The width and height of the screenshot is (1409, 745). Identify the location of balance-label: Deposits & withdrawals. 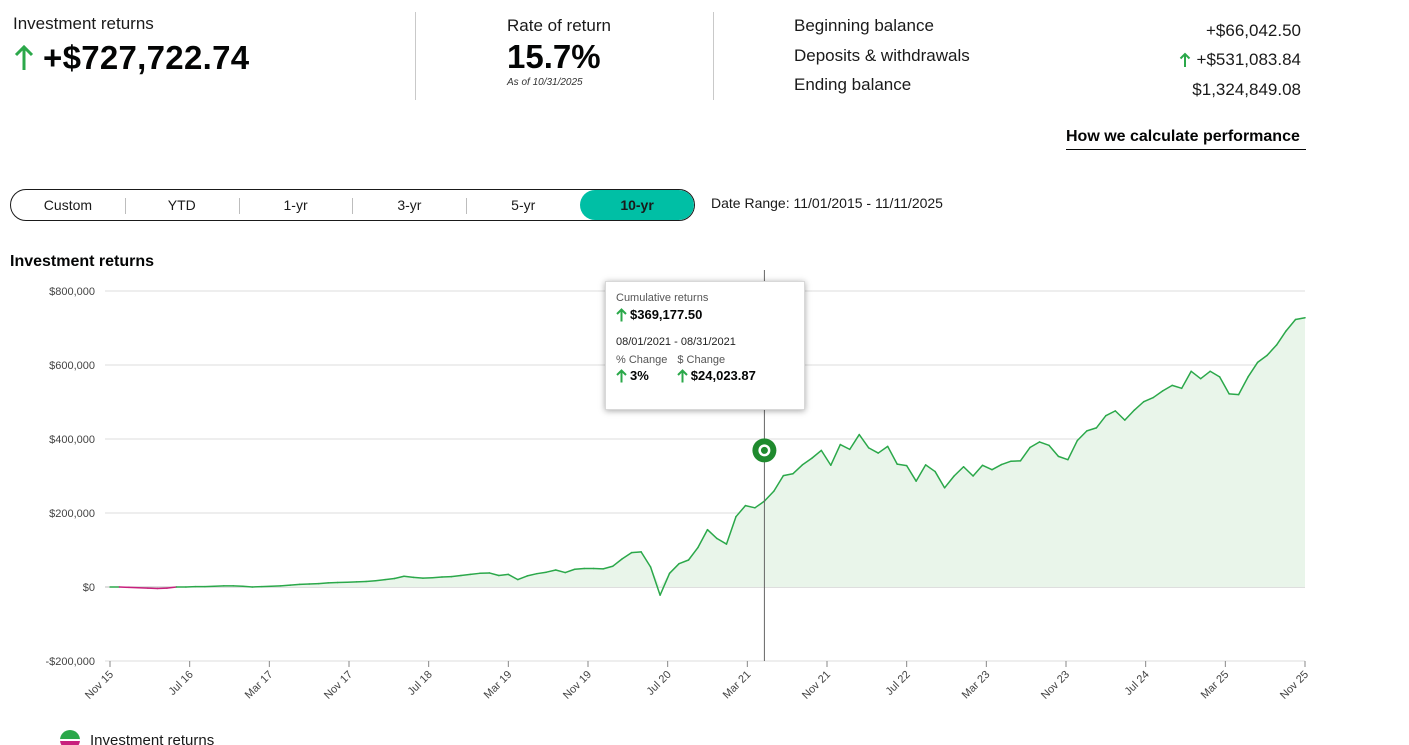
(882, 55).